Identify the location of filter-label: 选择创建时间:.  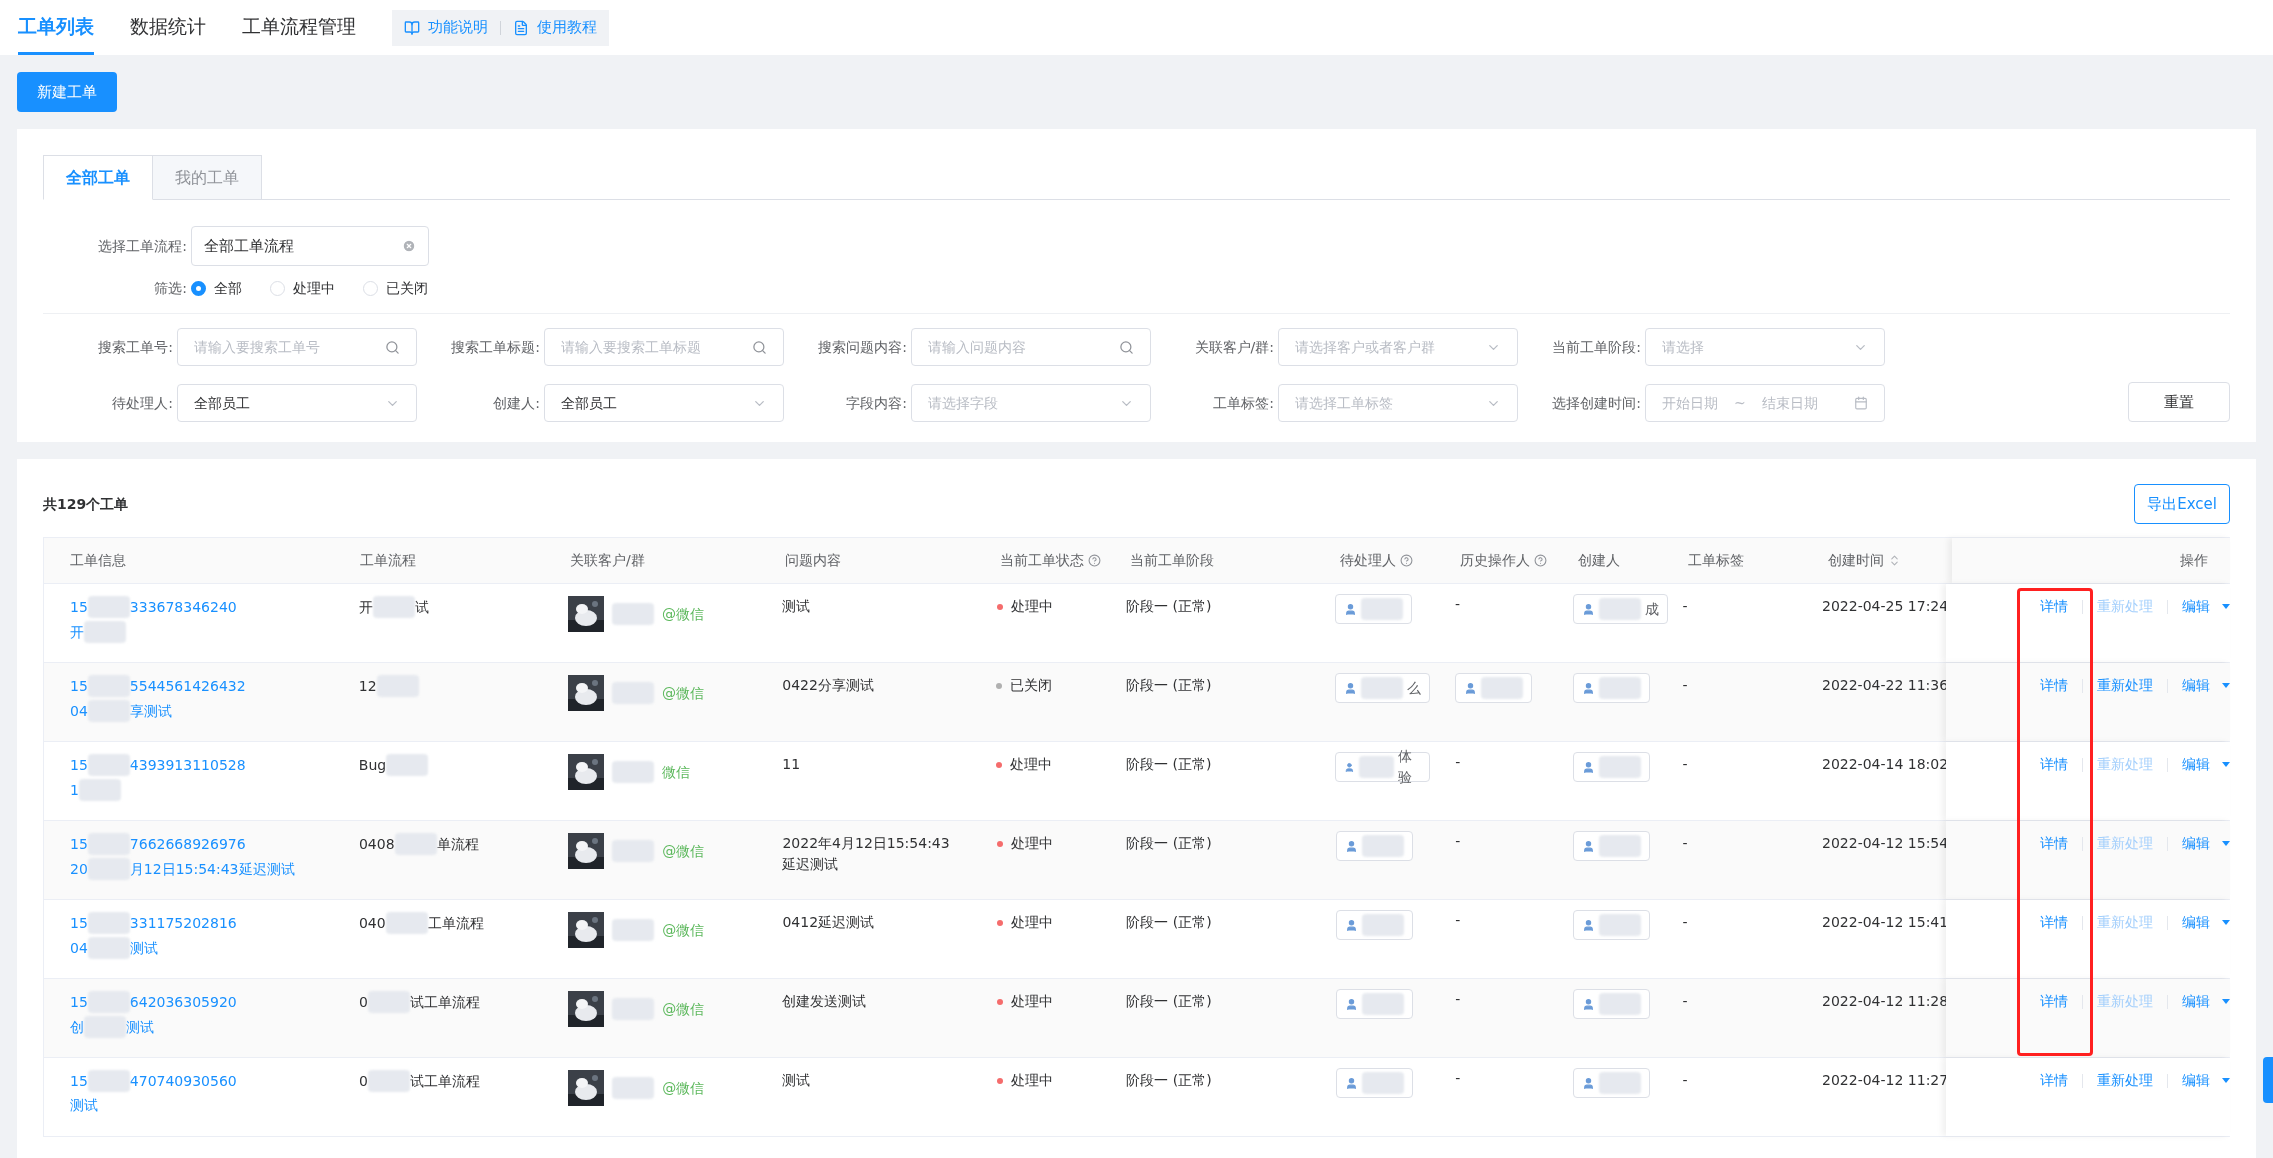
(1596, 403).